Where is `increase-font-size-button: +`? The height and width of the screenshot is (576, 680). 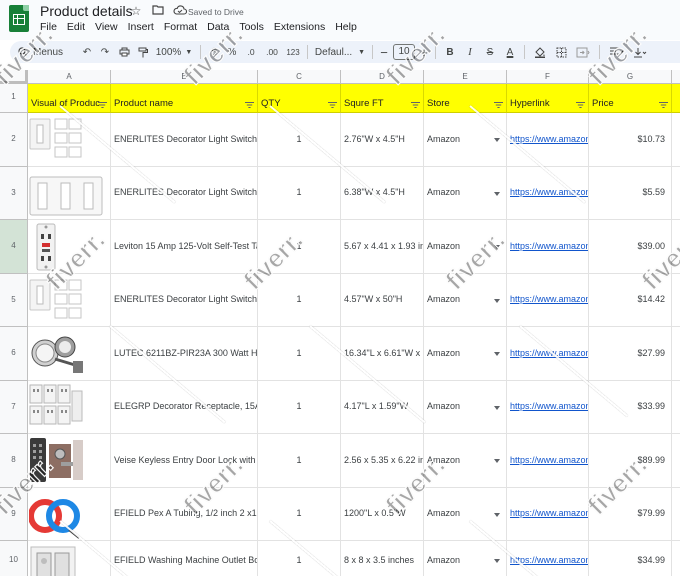 increase-font-size-button: + is located at coordinates (424, 52).